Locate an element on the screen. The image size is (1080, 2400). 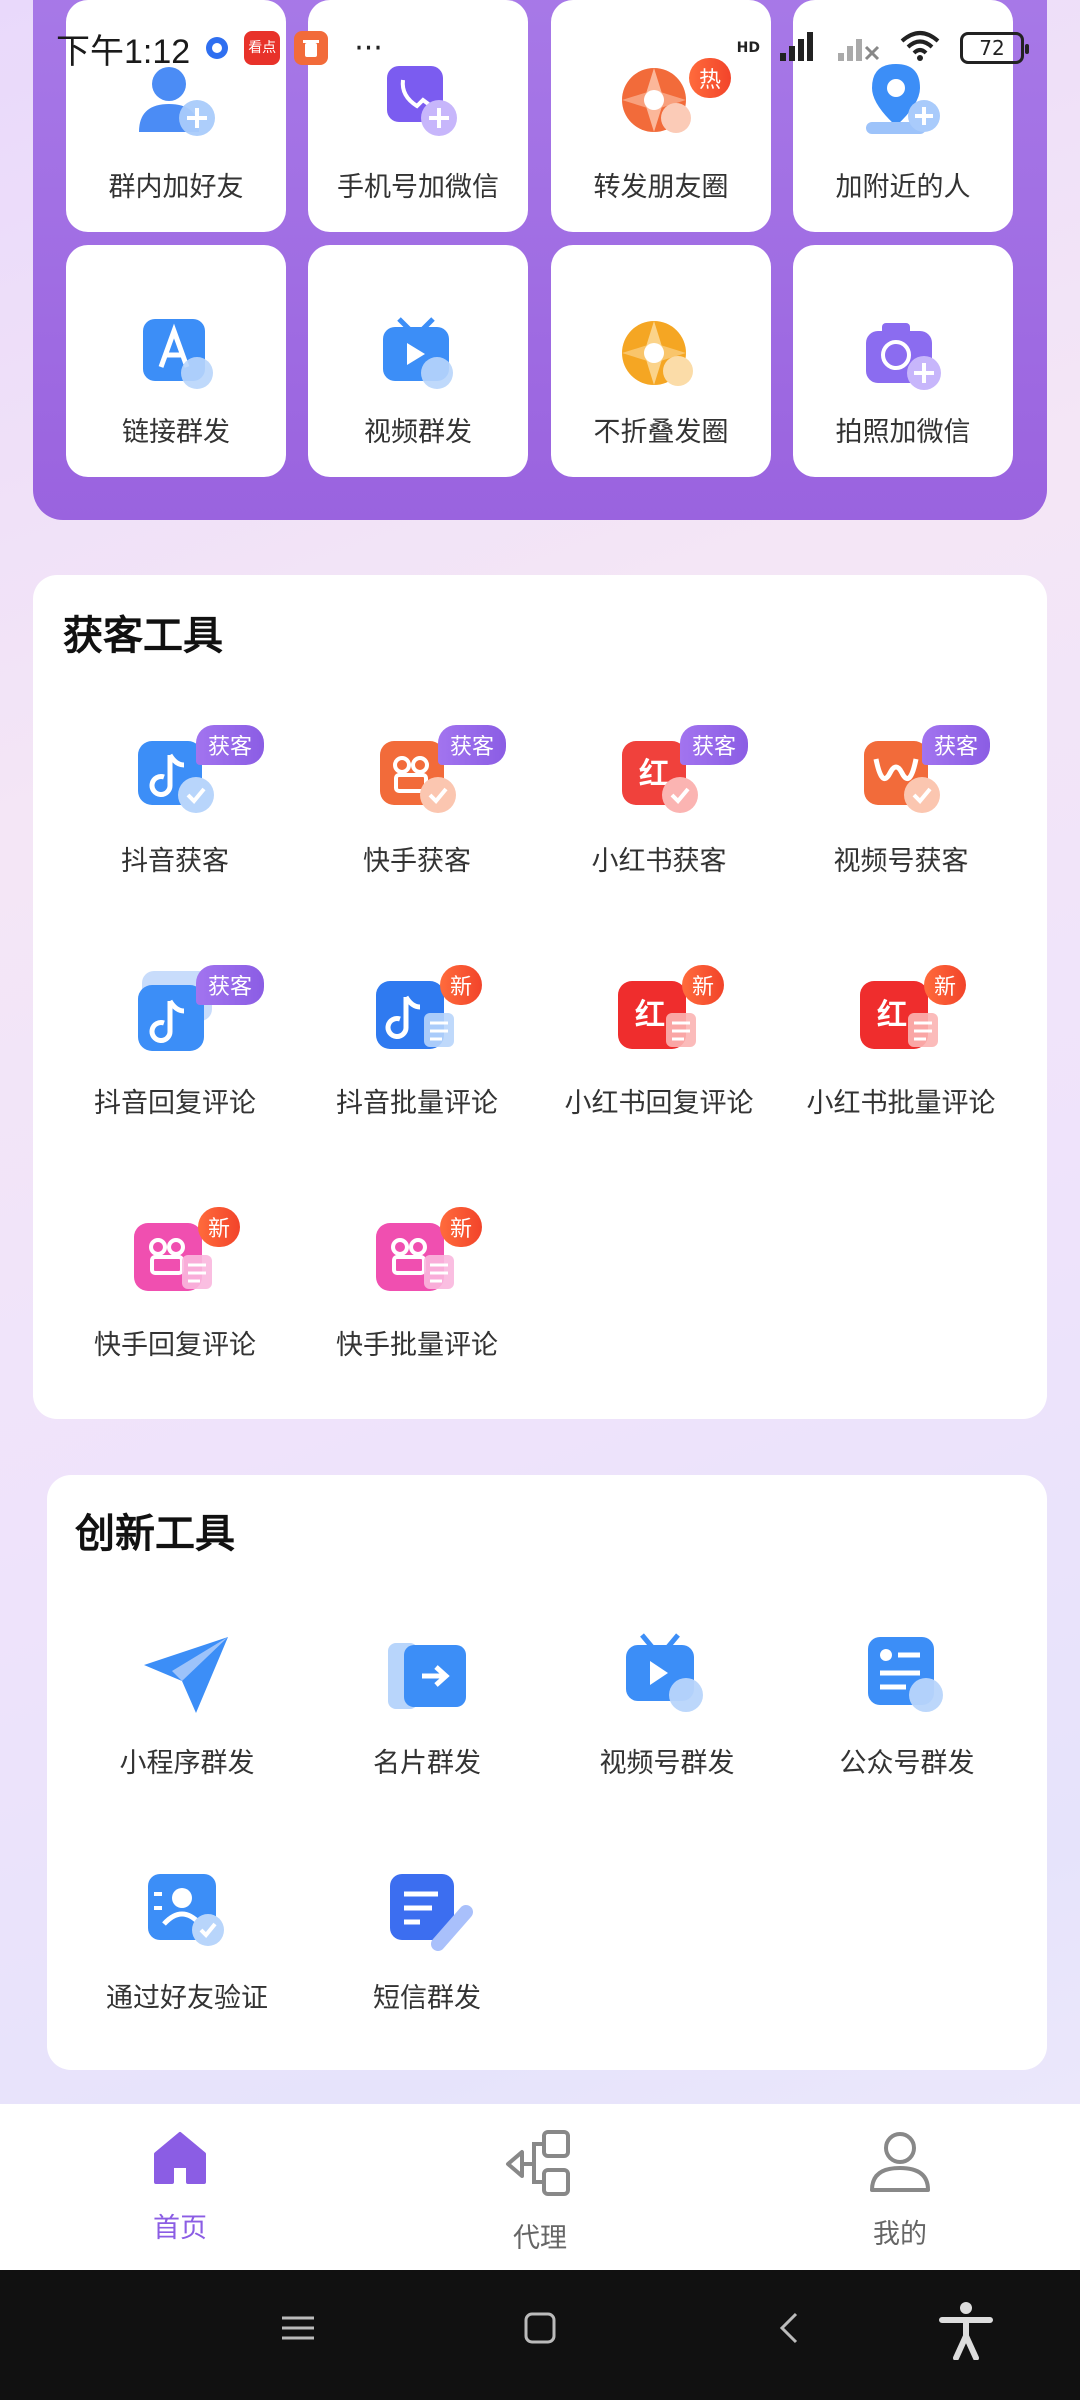
tool-douyin-acquire: 获客 抖音获客 is located at coordinates (175, 800).